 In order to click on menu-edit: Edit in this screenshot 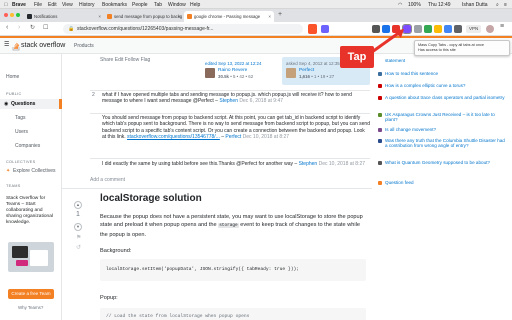, I will do `click(52, 5)`.